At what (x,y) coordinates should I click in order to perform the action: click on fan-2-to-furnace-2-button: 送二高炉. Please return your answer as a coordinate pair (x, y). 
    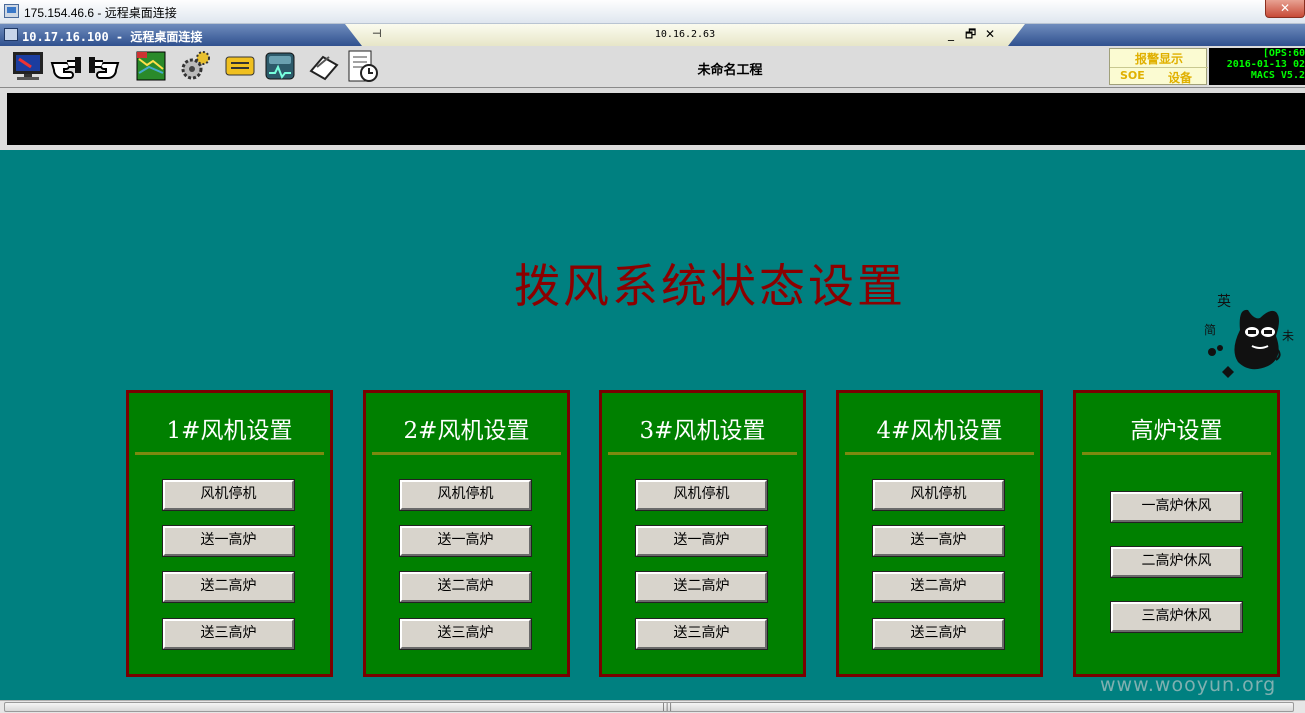
    Looking at the image, I should click on (465, 587).